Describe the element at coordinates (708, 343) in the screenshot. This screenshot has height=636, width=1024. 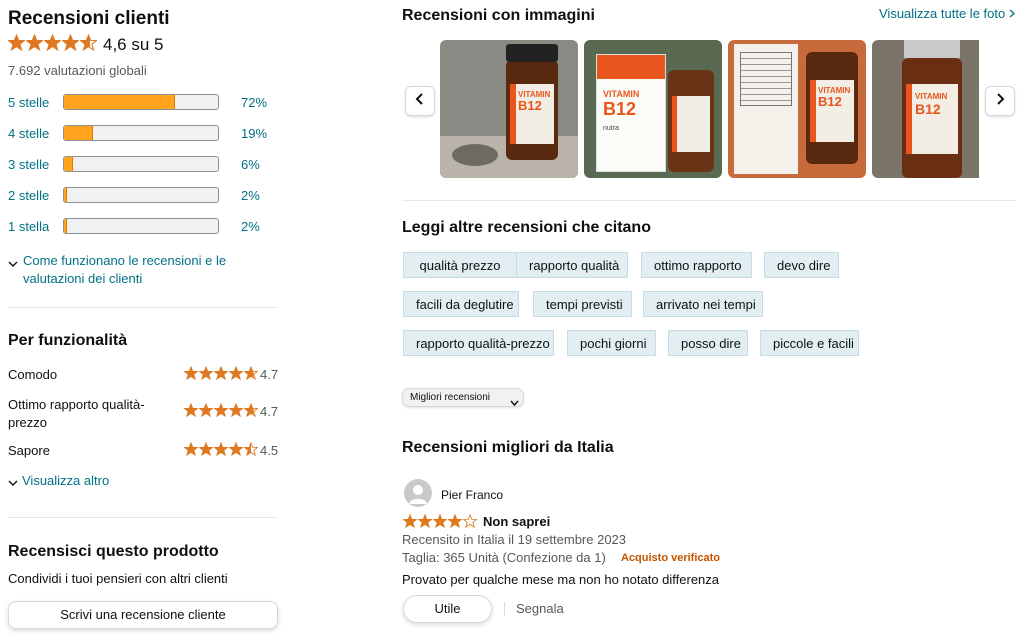
I see `mention-chip: posso dire` at that location.